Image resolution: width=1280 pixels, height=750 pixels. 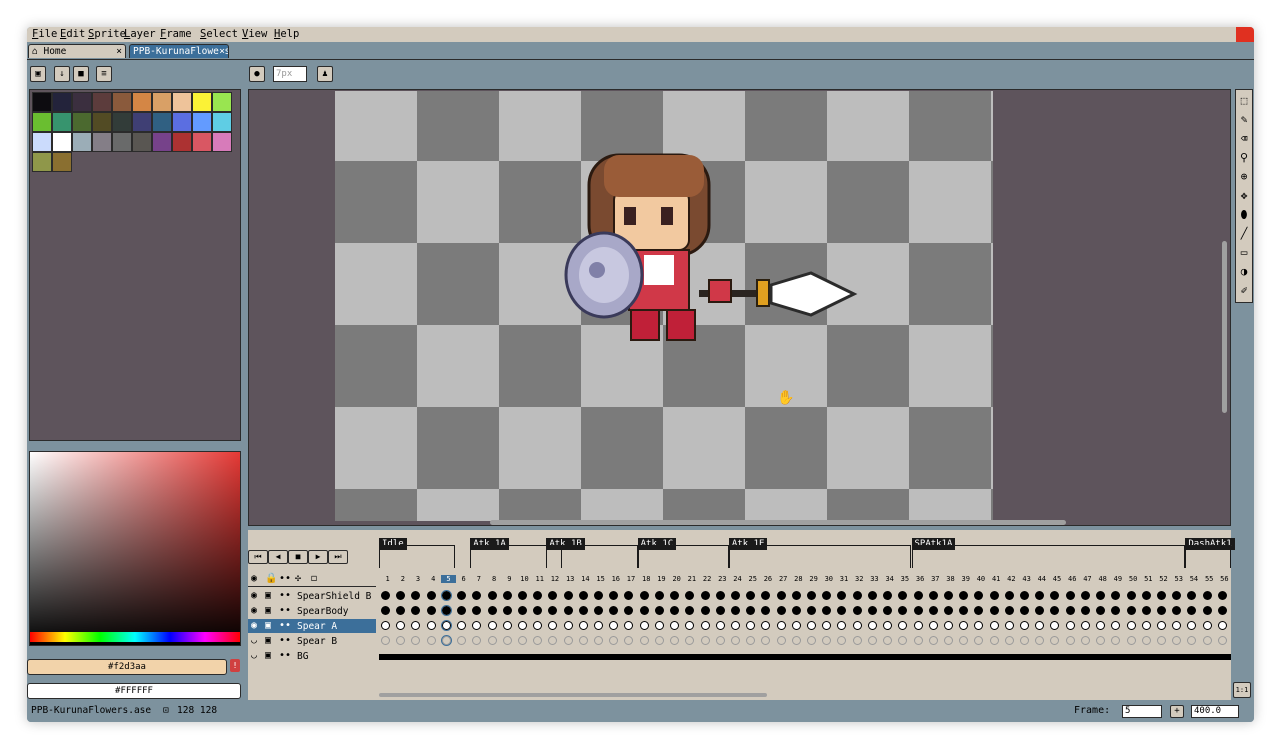 I want to click on layer-name: SpearBody, so click(x=322, y=611).